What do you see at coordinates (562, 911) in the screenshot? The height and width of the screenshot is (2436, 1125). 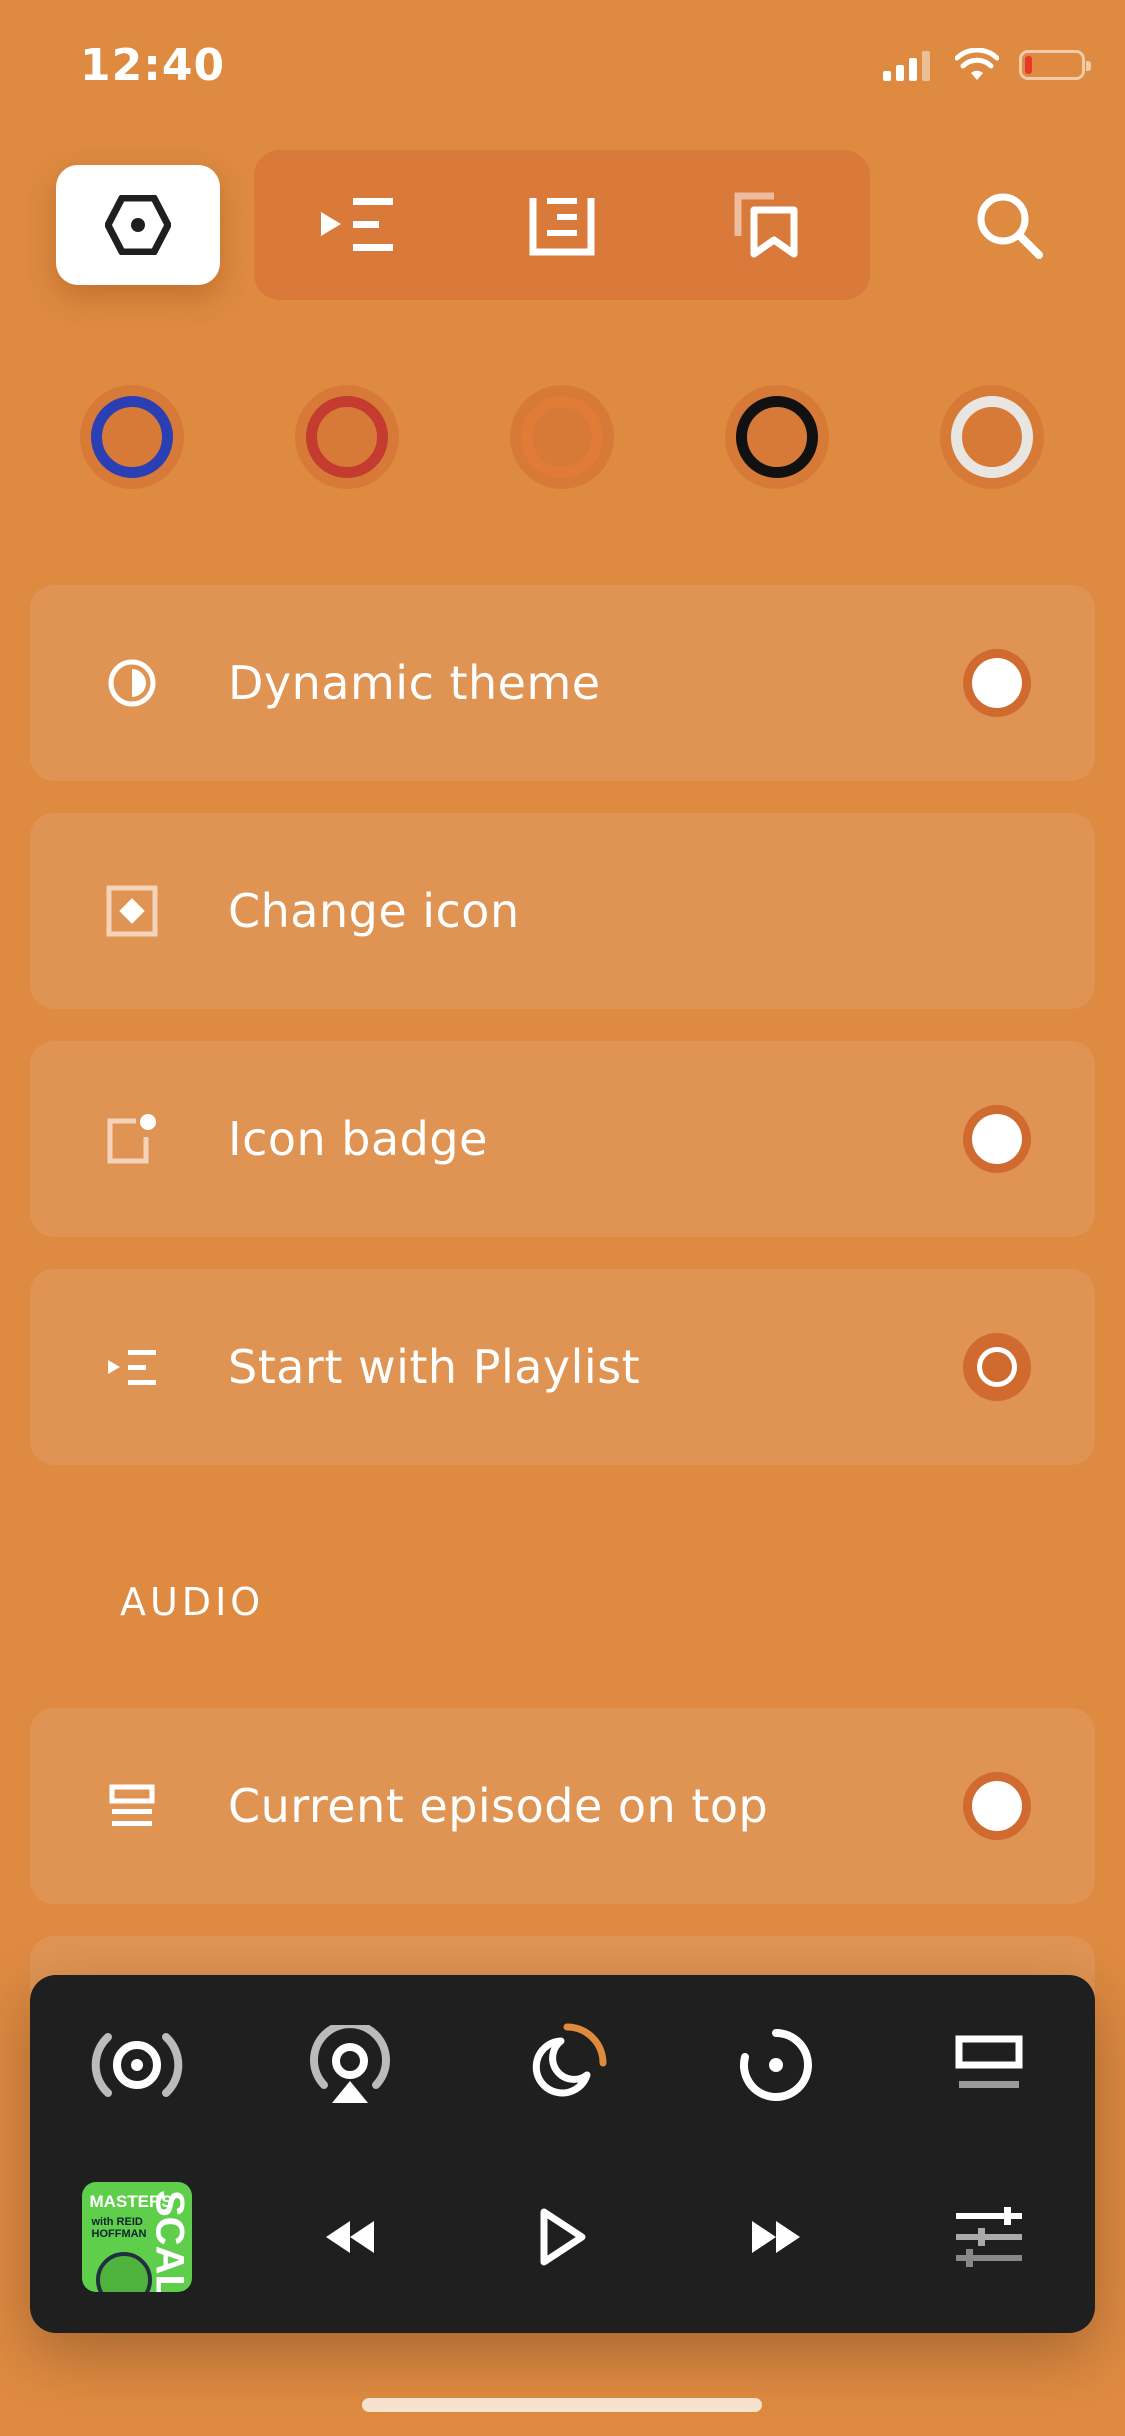 I see `setting-row-change-icon: Change icon` at bounding box center [562, 911].